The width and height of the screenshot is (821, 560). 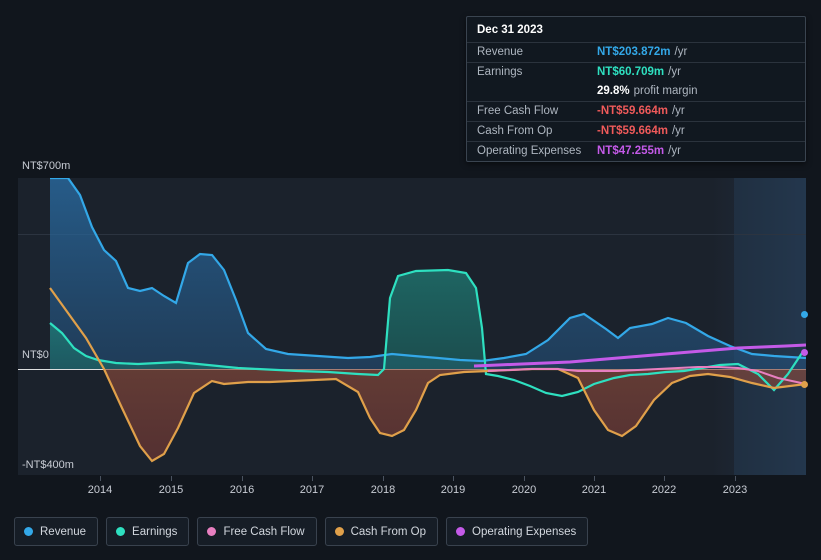 I want to click on tooltip-row-operating-expenses: Operating Expenses NT$47.255m /yr, so click(x=636, y=151).